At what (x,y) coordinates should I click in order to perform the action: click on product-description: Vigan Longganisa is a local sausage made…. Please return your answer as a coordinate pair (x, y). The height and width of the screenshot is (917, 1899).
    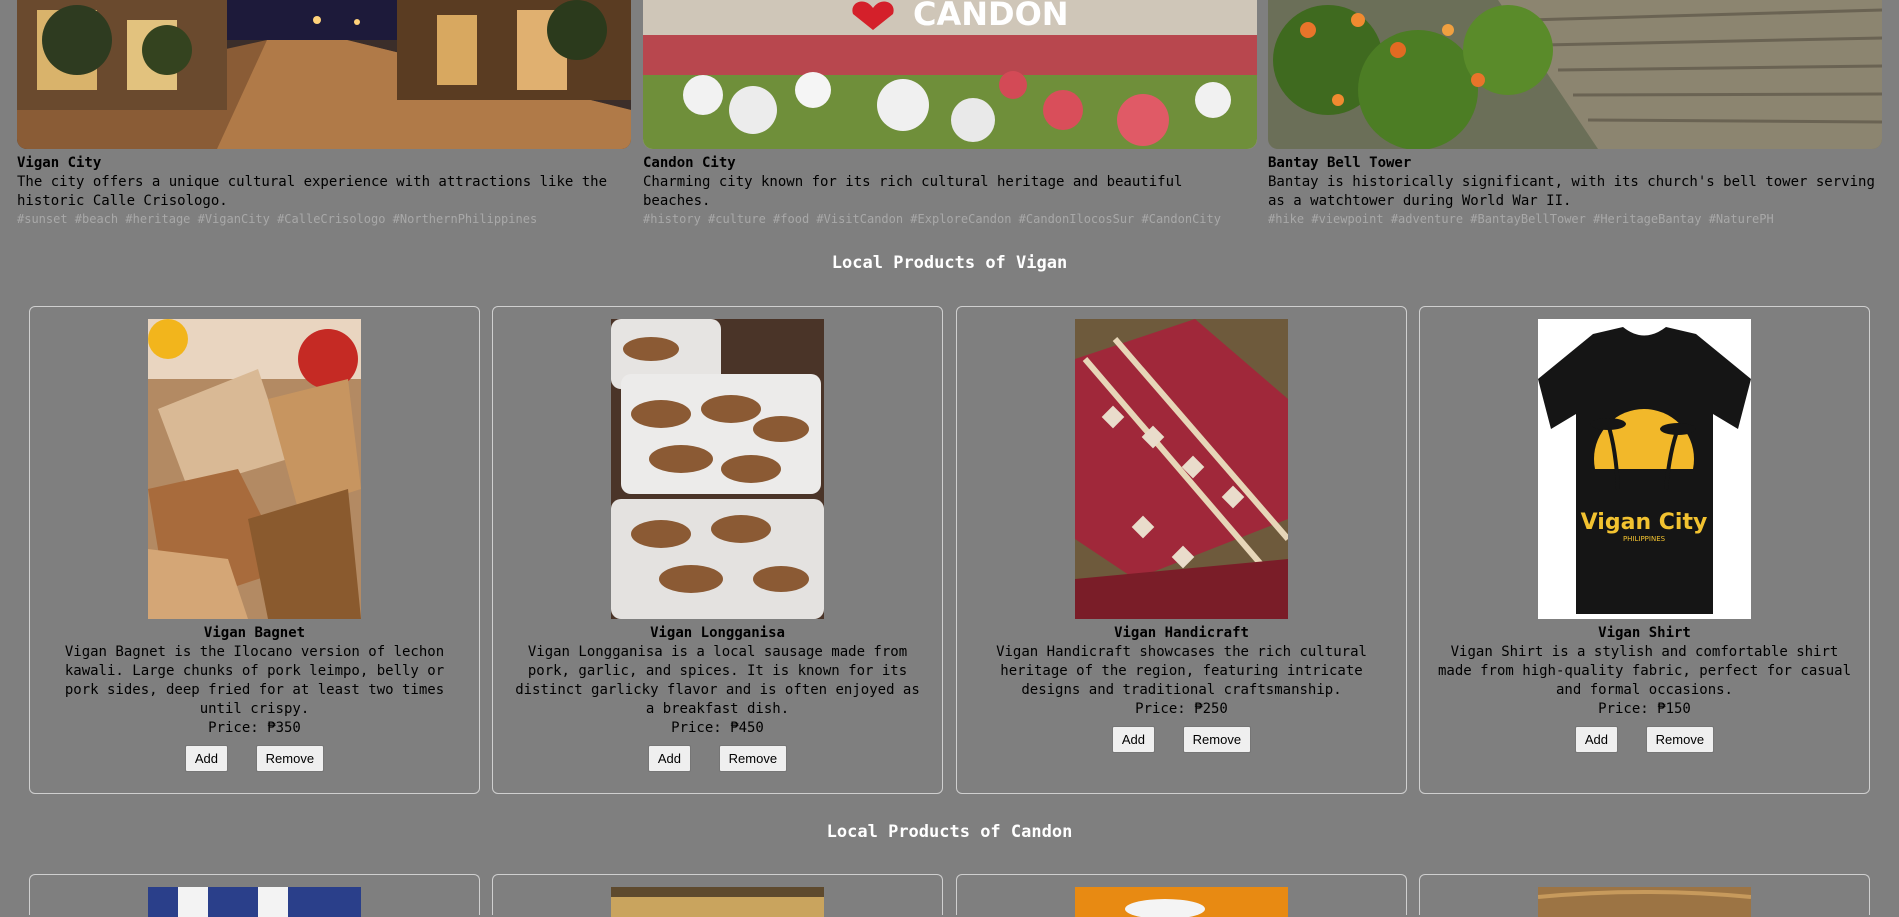
    Looking at the image, I should click on (717, 680).